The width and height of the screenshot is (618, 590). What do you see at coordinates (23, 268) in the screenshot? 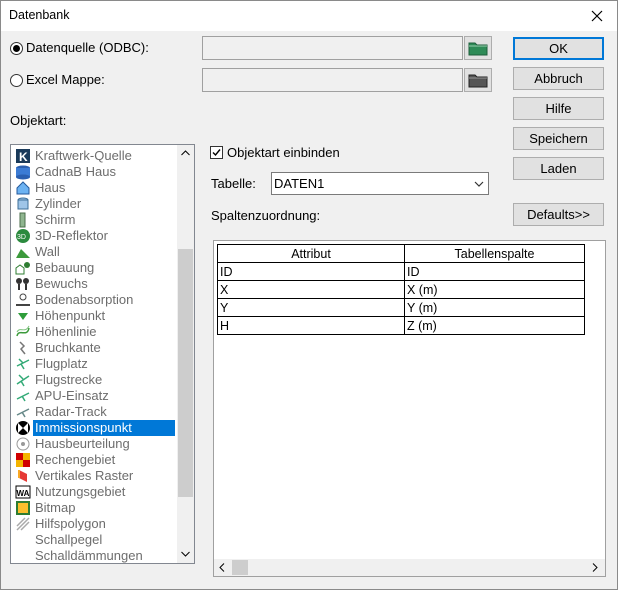
I see `buildings-icon` at bounding box center [23, 268].